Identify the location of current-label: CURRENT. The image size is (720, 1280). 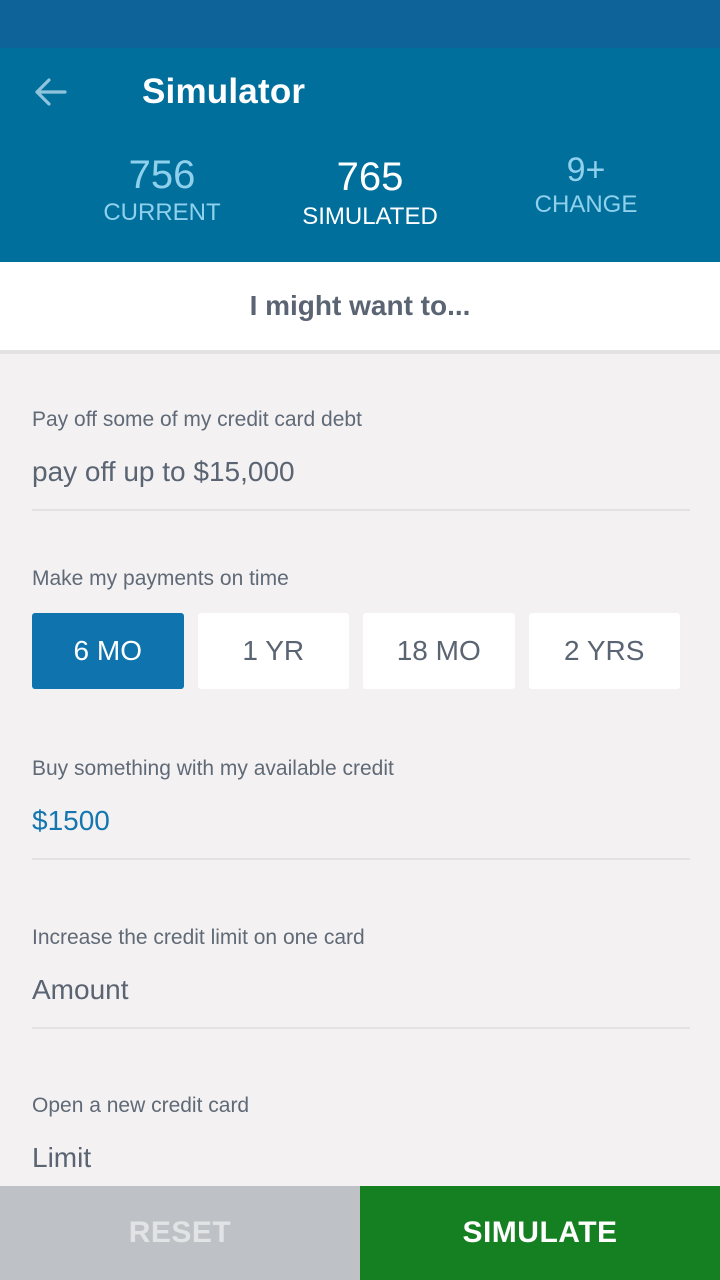
(162, 212).